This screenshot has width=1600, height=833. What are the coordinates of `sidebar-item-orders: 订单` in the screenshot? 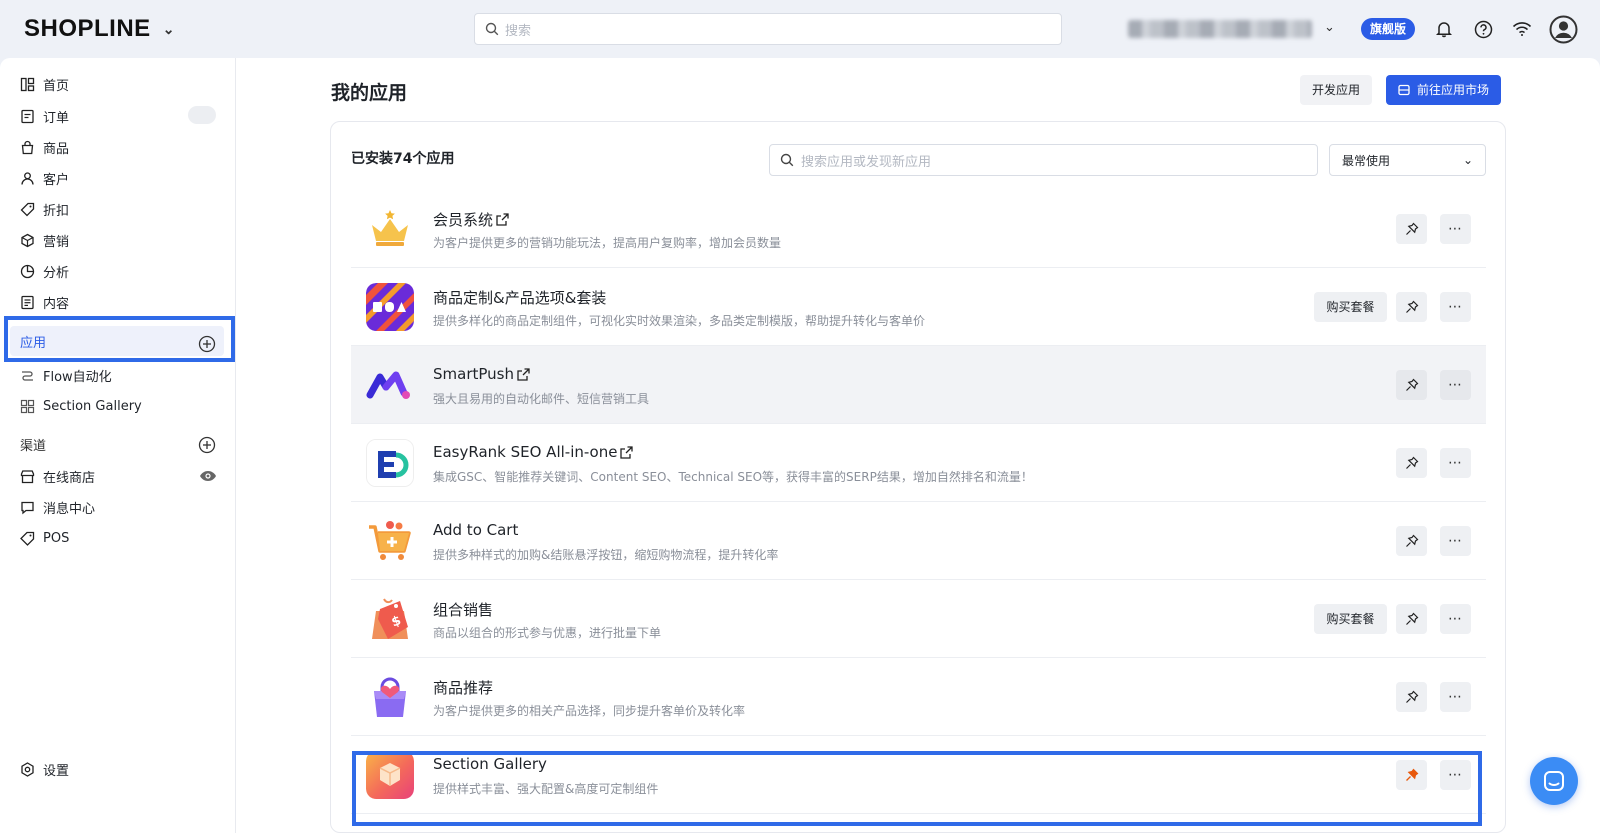 It's located at (44, 116).